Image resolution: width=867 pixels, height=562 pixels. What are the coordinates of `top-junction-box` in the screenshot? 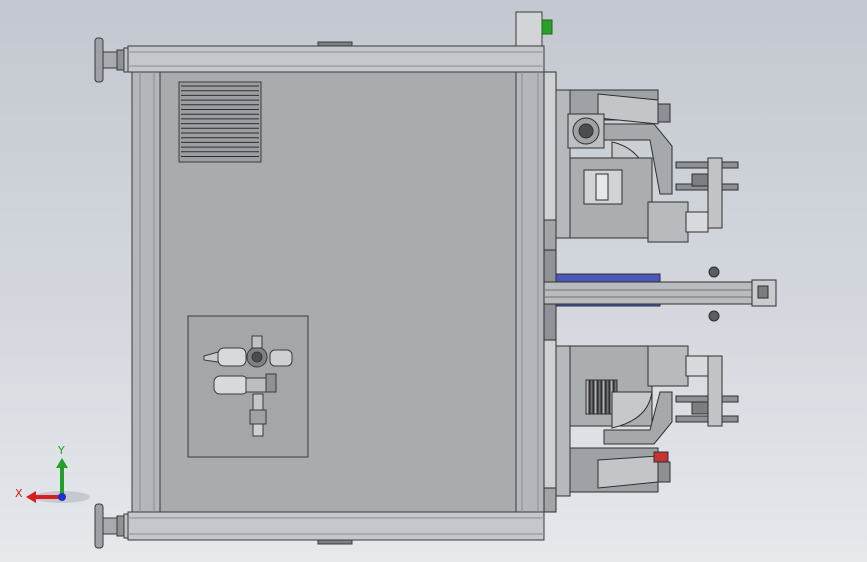 It's located at (534, 29).